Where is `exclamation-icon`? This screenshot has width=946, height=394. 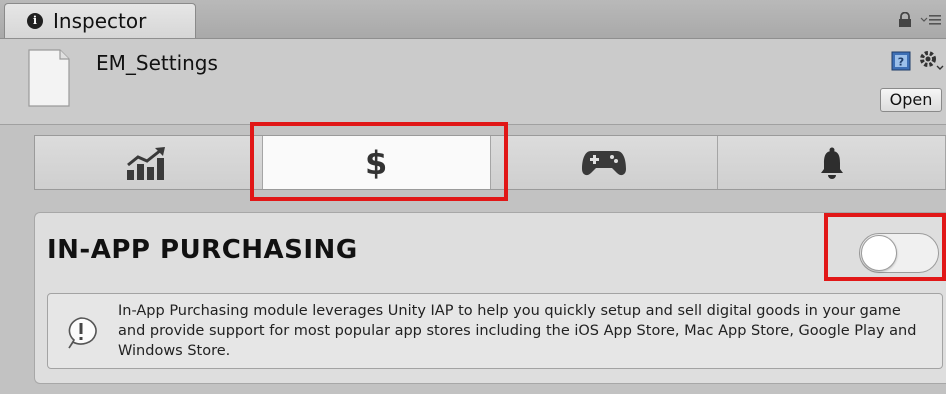
exclamation-icon is located at coordinates (82, 333).